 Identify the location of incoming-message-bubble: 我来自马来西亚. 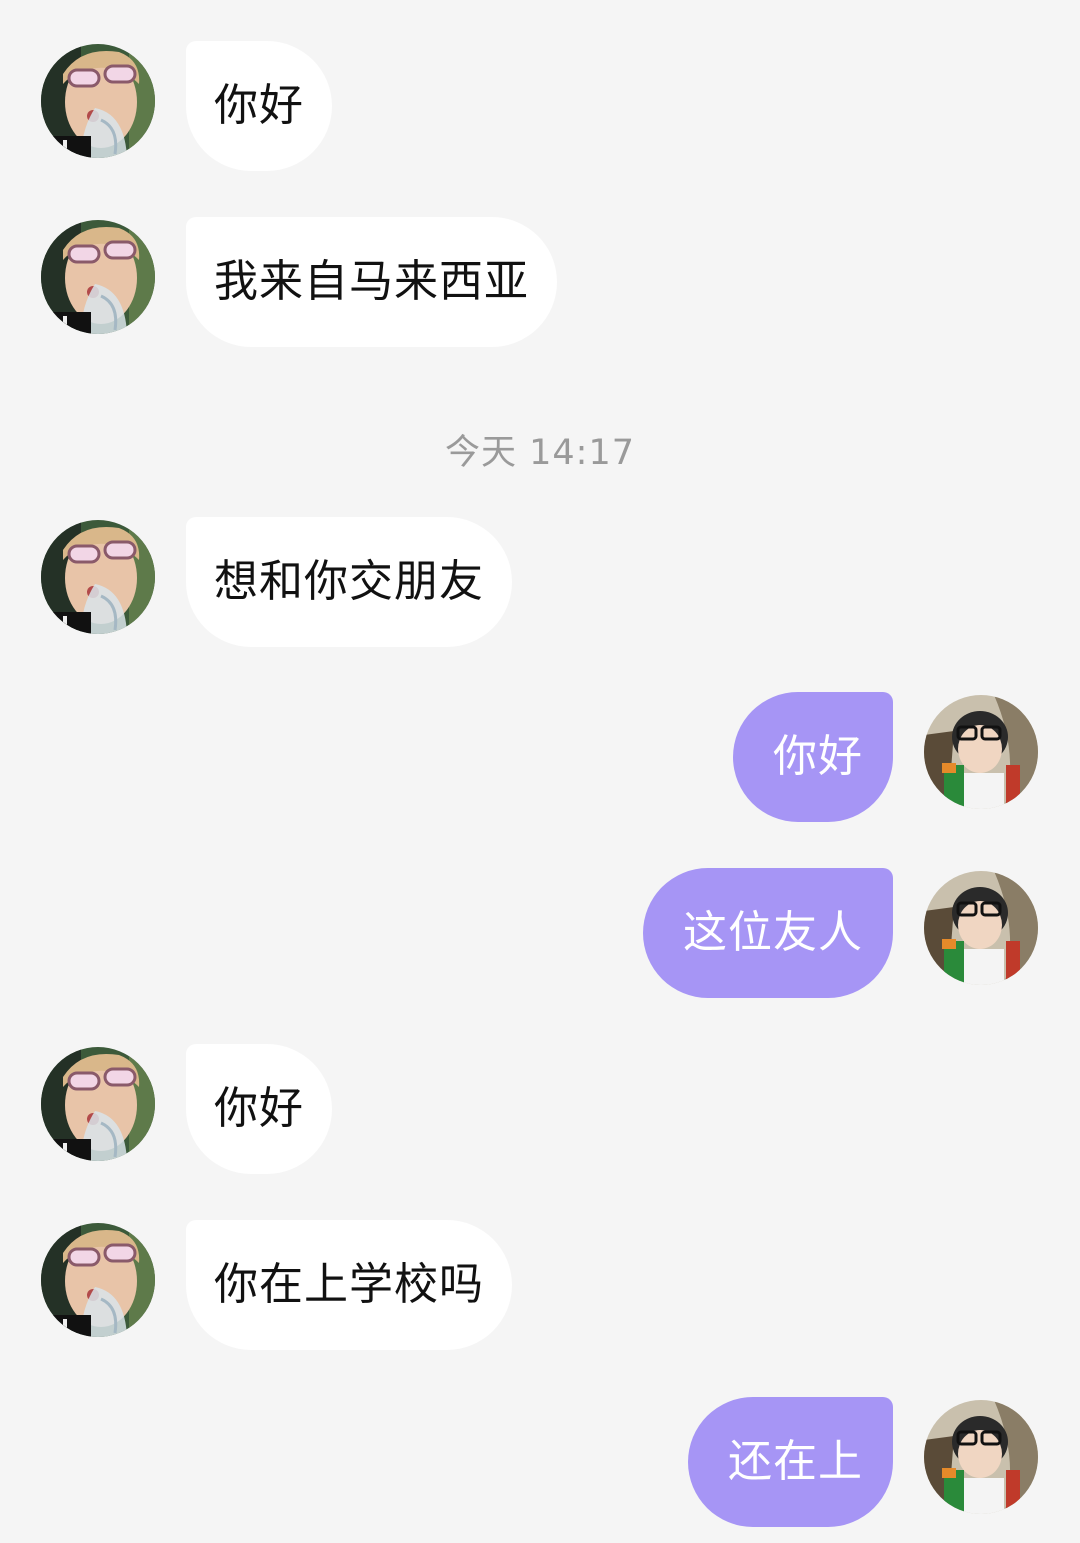
(371, 282).